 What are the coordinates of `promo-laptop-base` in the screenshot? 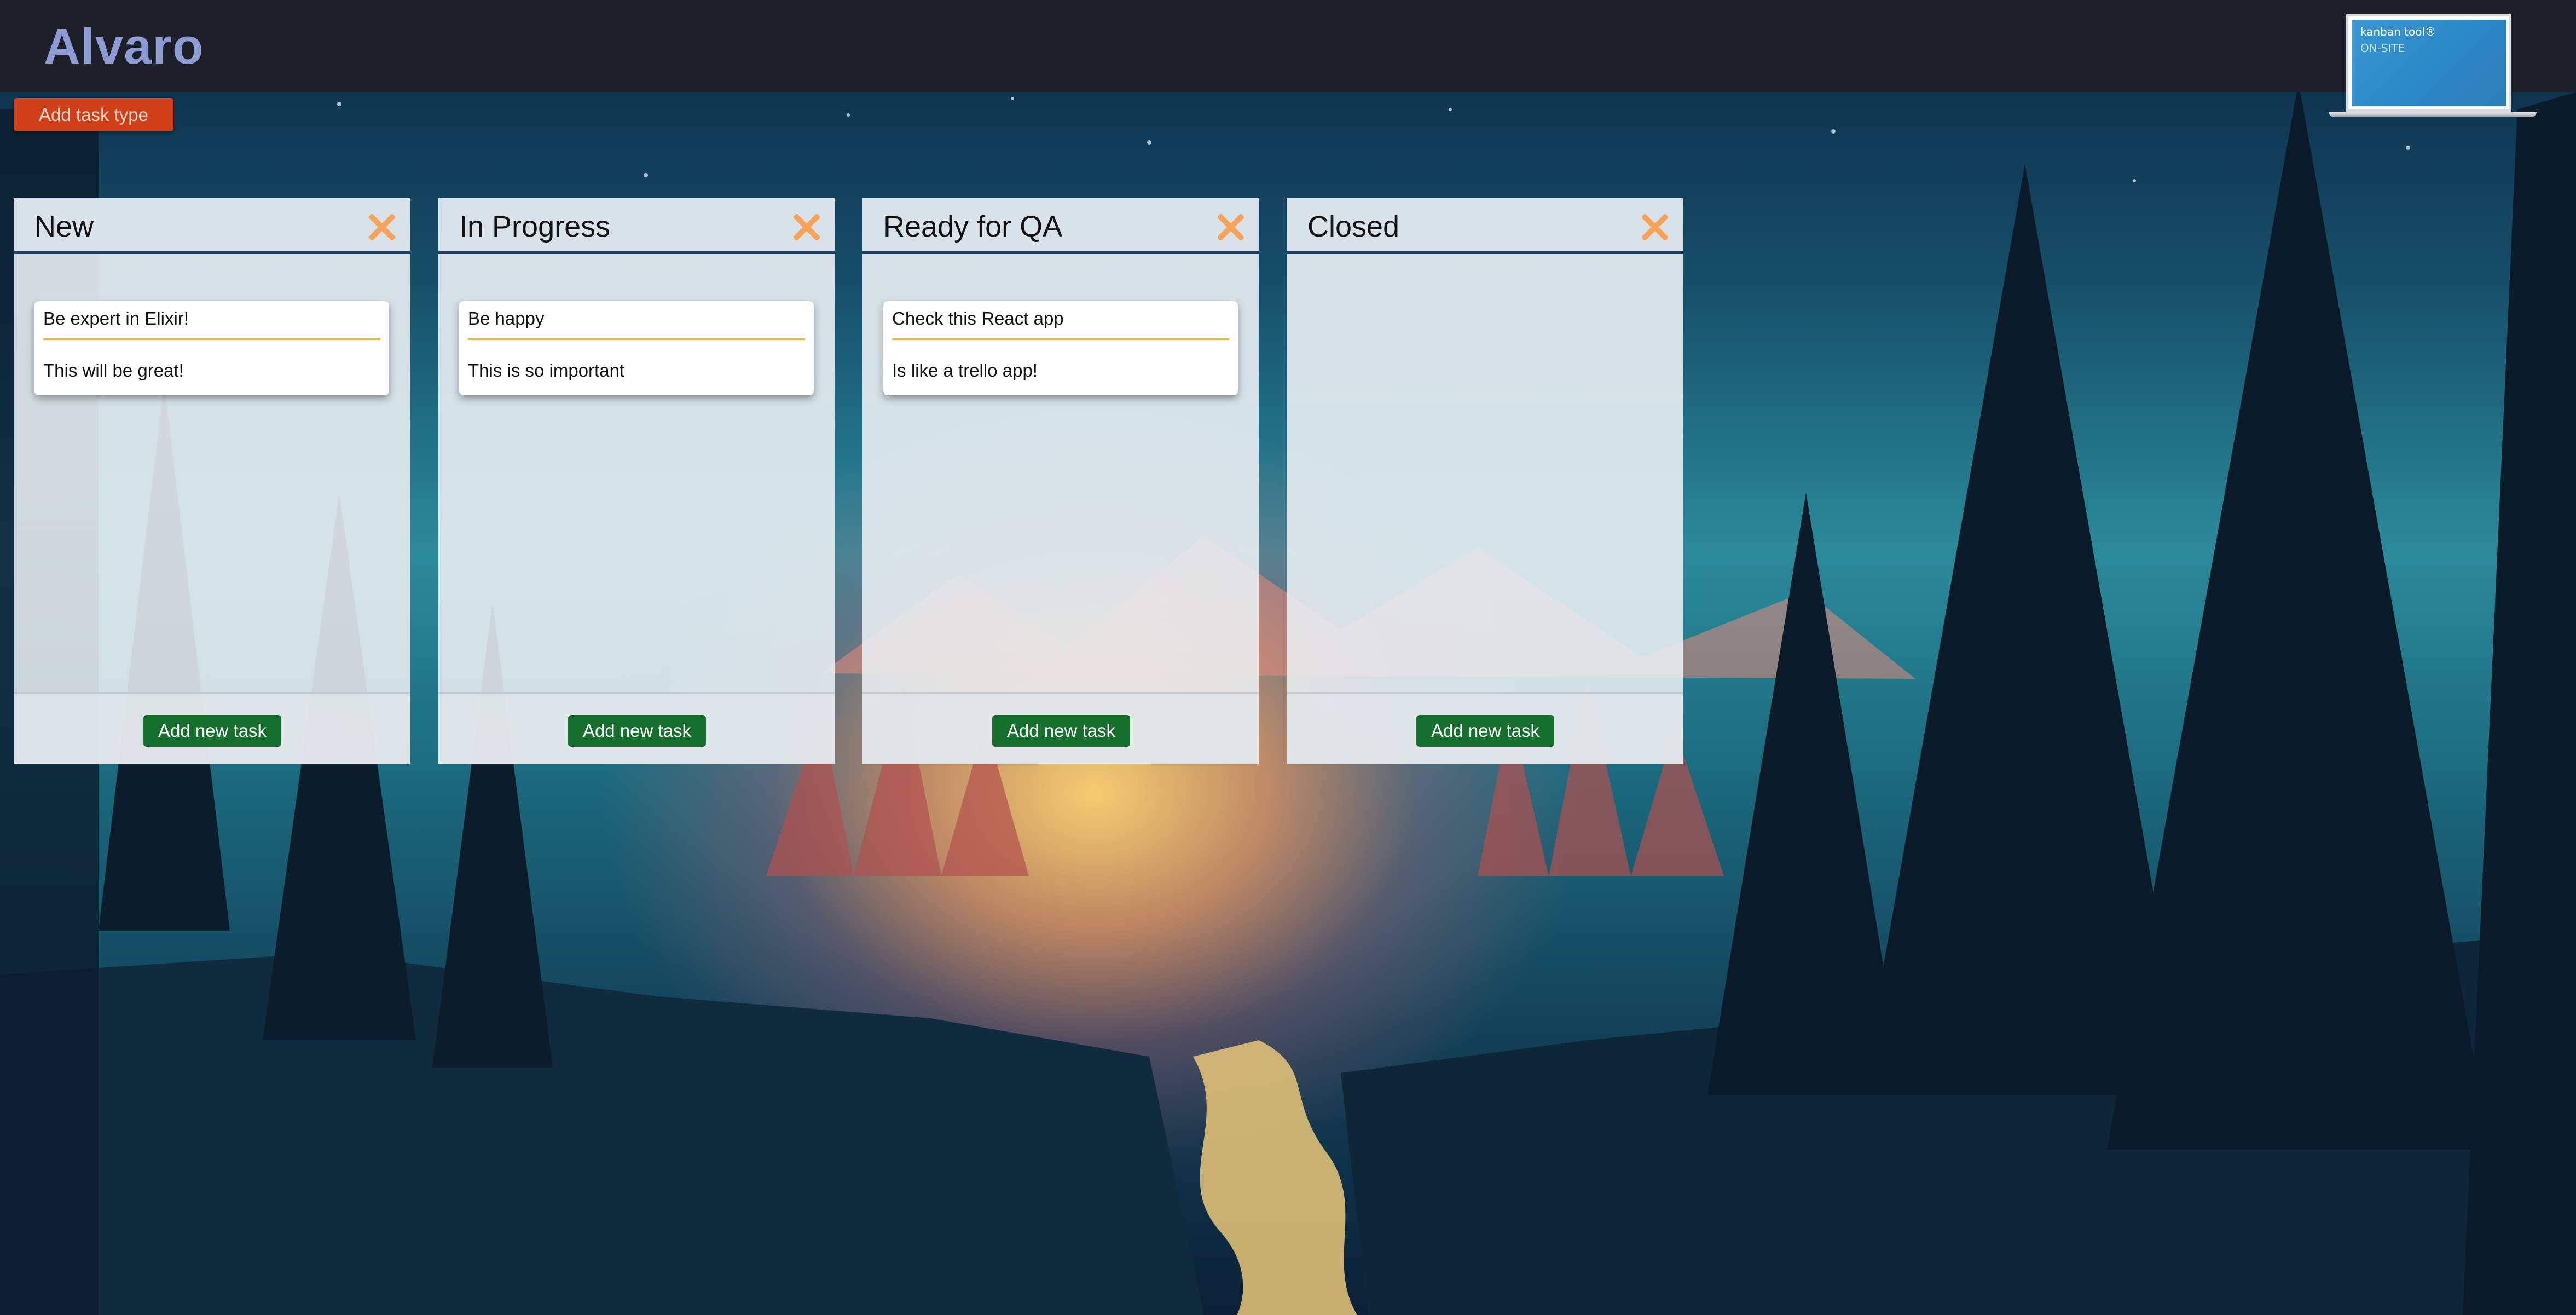 It's located at (2433, 114).